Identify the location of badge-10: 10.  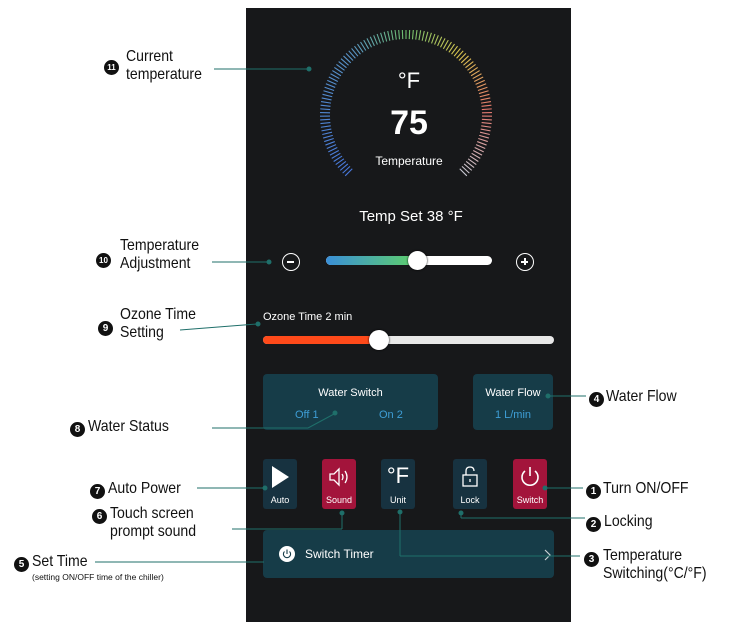
(103, 259).